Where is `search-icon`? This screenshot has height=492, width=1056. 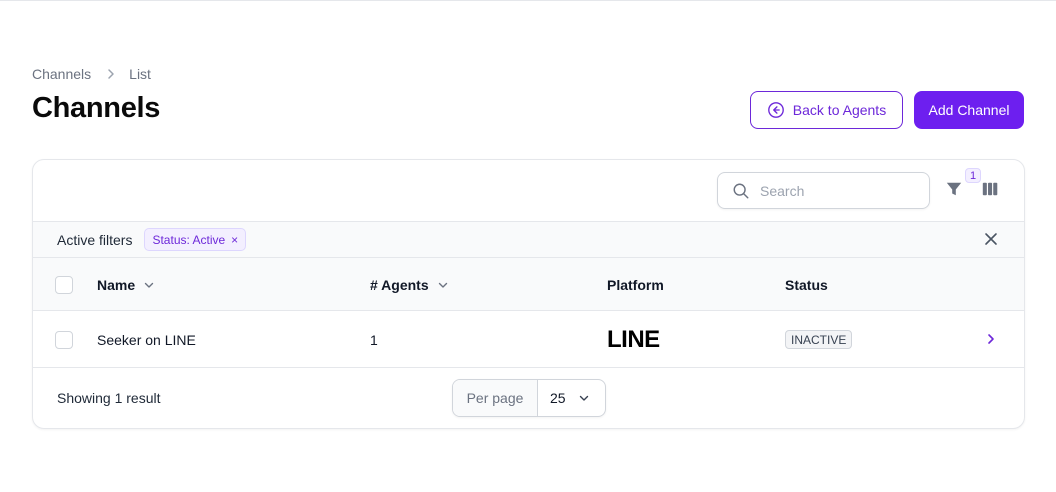
search-icon is located at coordinates (741, 191).